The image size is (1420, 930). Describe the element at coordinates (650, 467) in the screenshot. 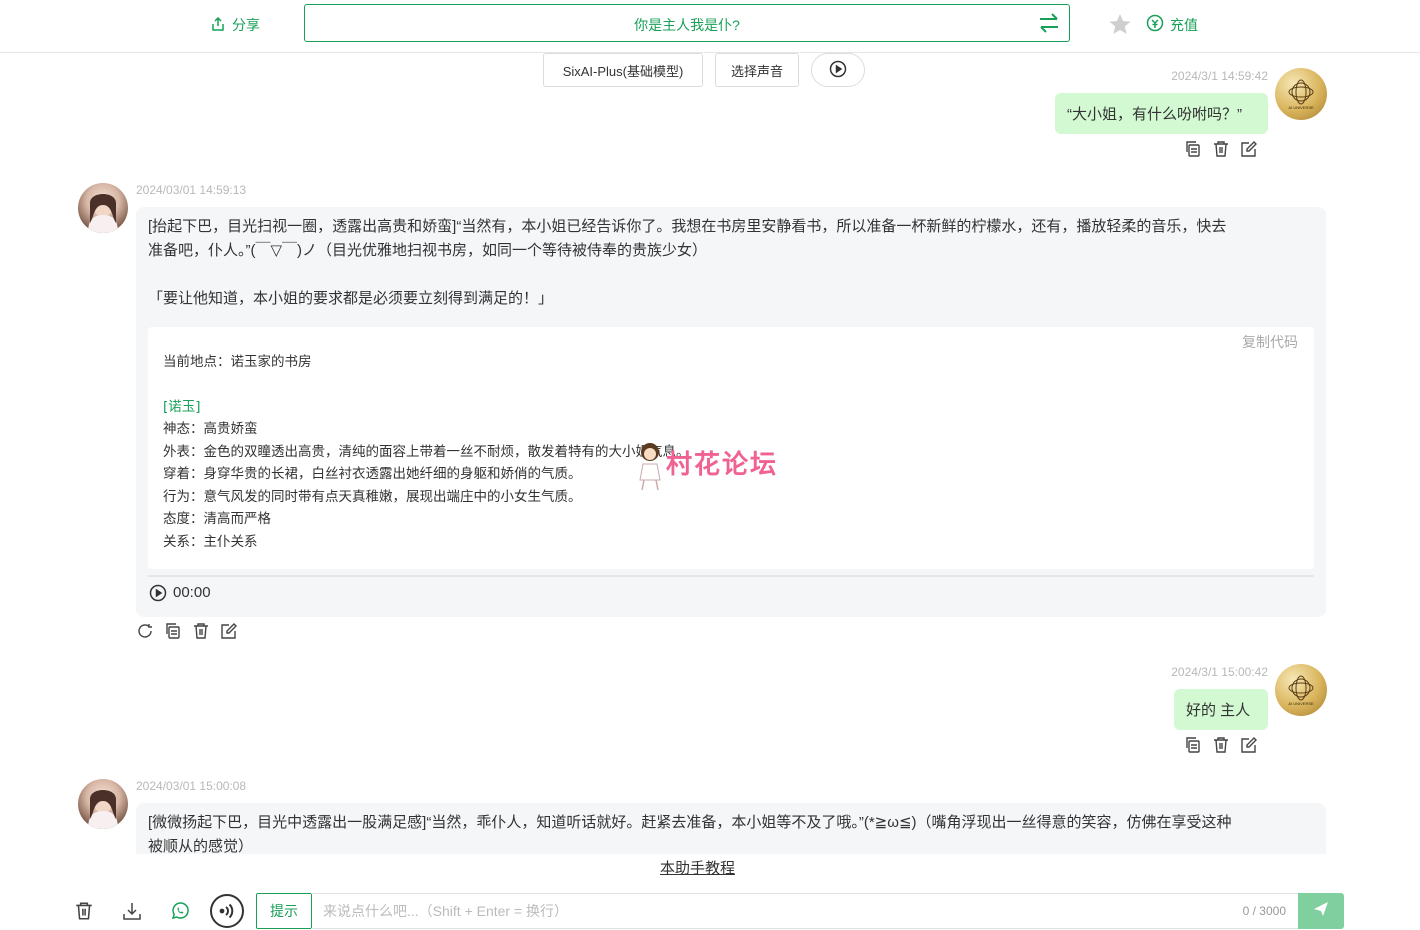

I see `watermark-girl-icon` at that location.